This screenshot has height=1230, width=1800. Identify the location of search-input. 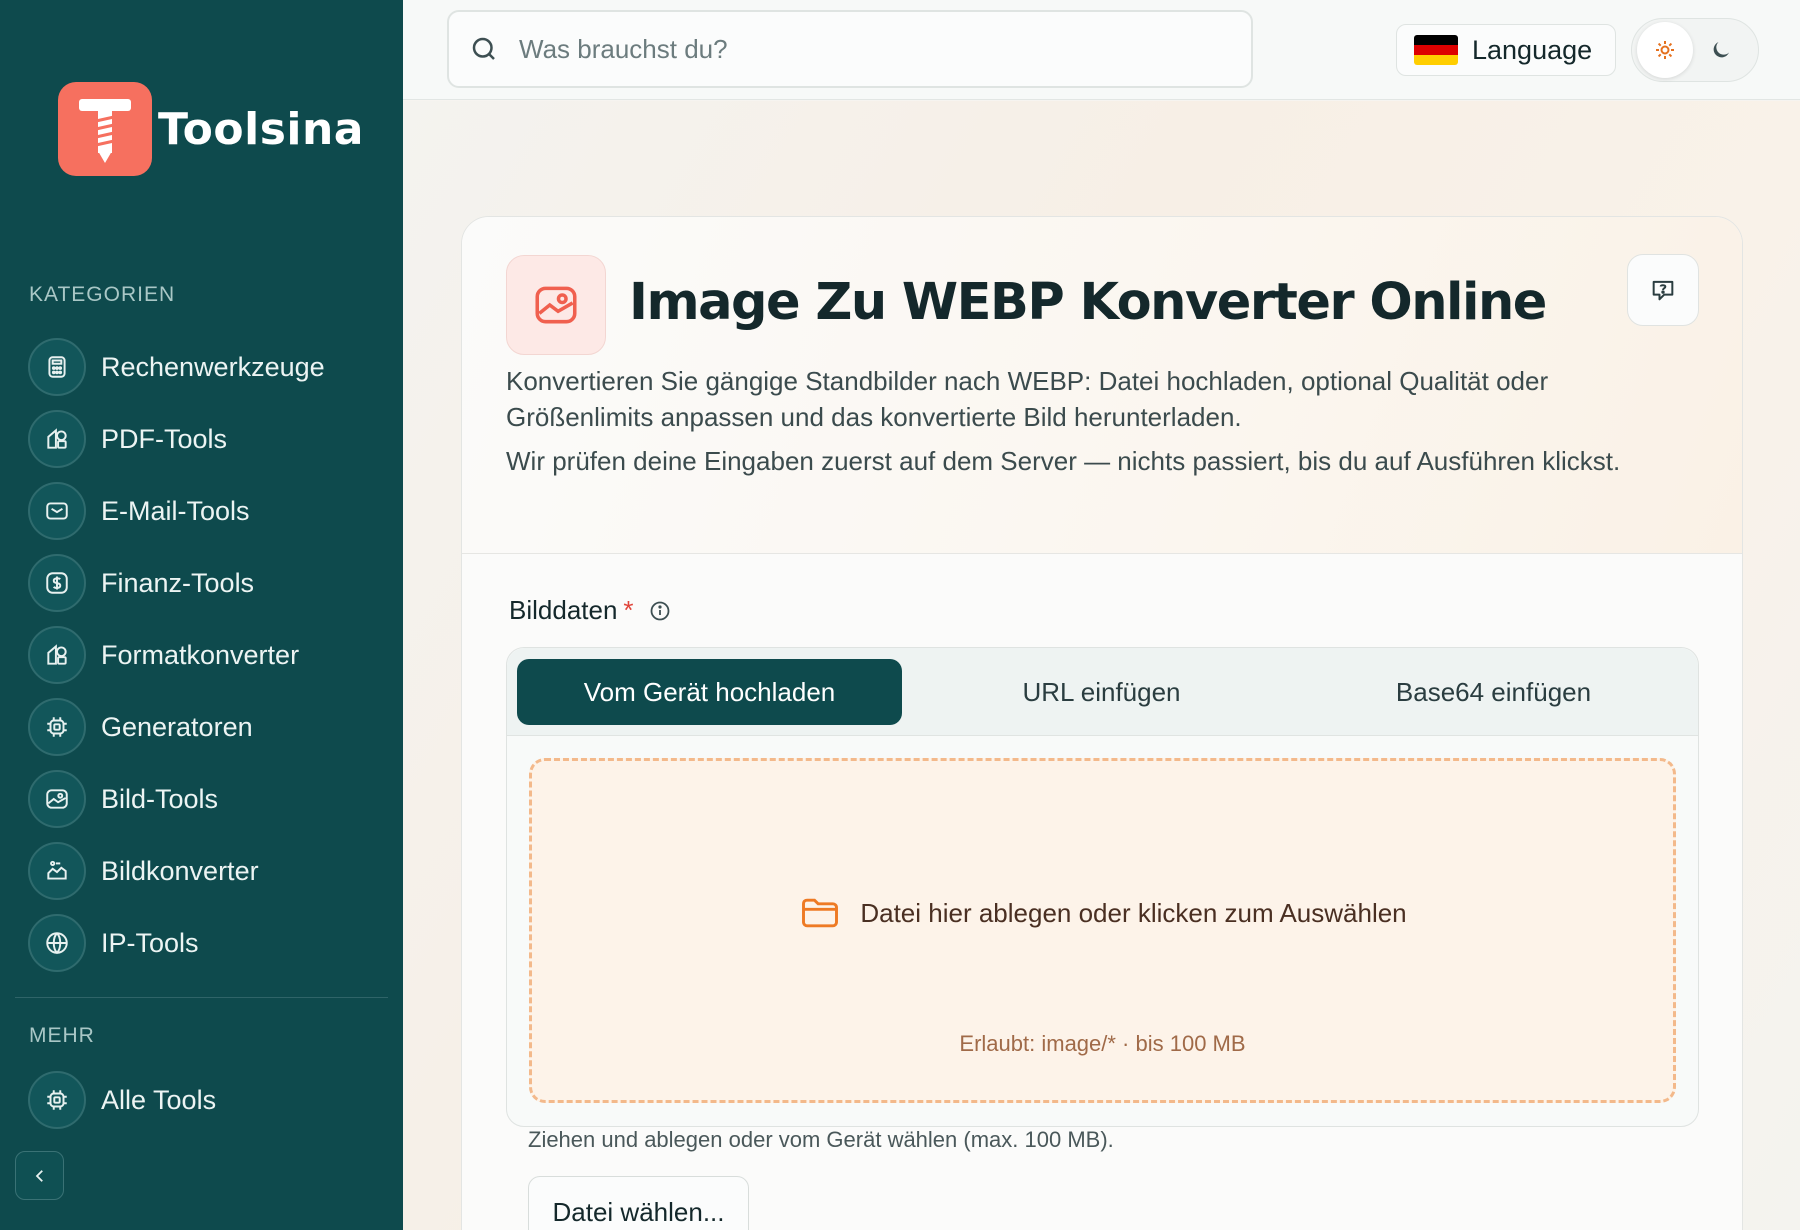
(869, 49).